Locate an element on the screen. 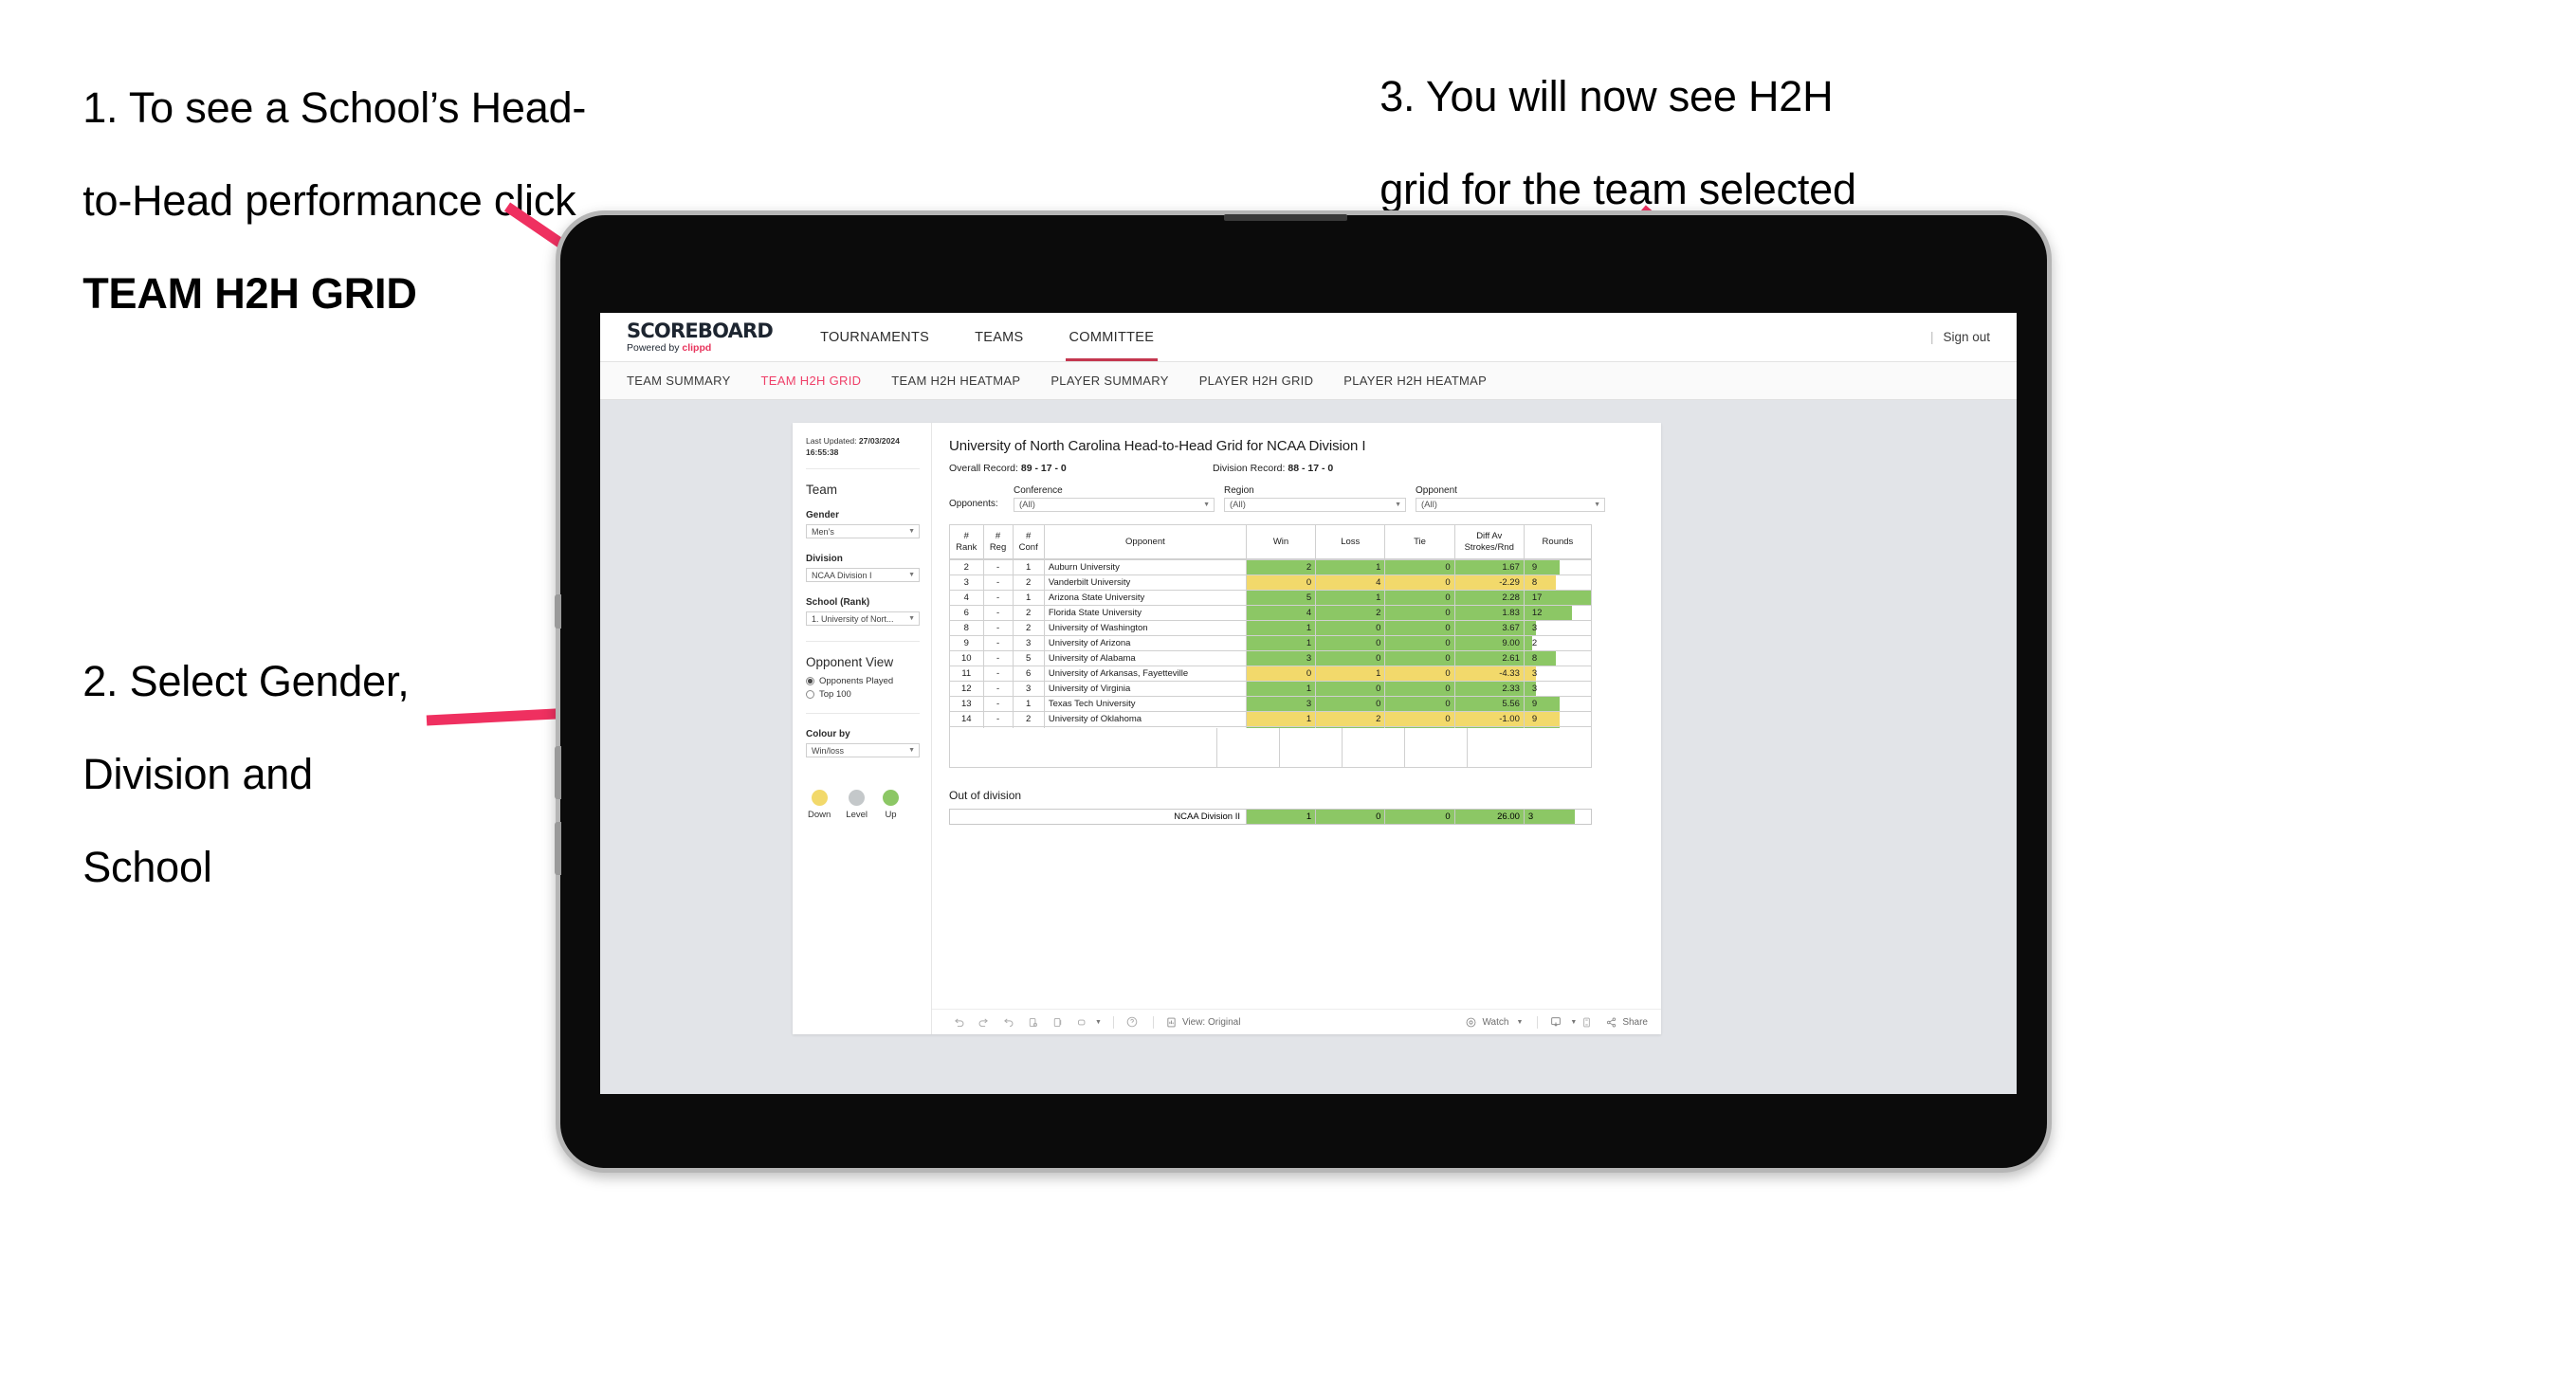 This screenshot has height=1386, width=2576. table-row: 8-2 University of Washington 1 0 0 3.67 3 is located at coordinates (1270, 628).